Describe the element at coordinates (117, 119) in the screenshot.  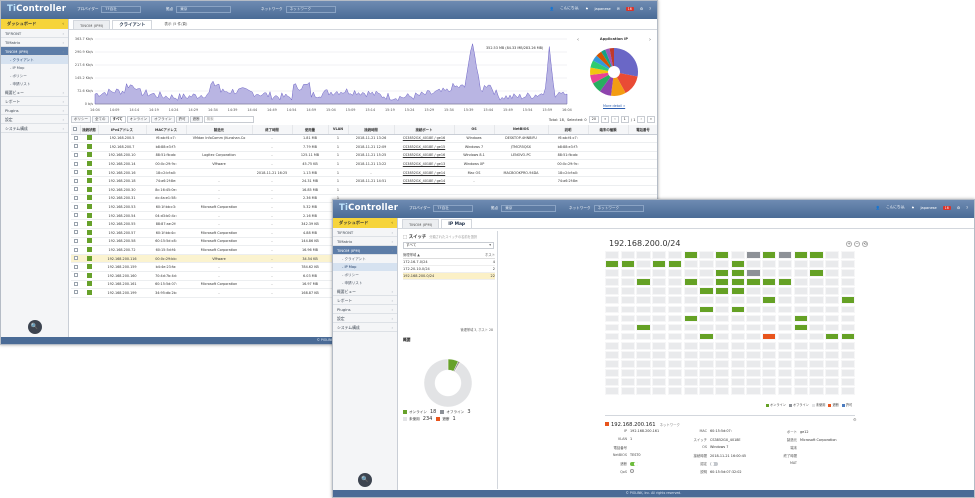
I see `filter-everything-button: すべて` at that location.